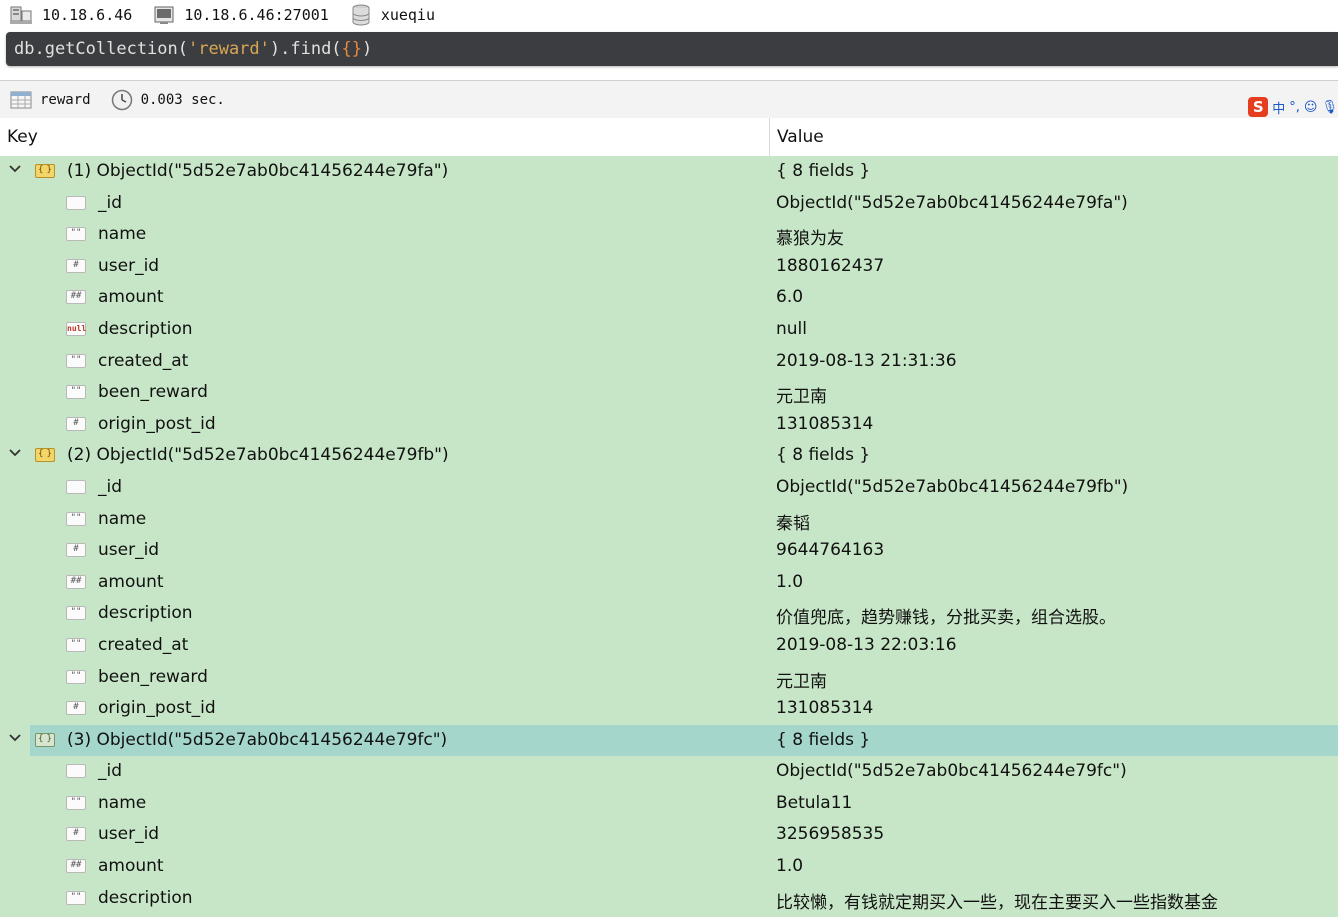  I want to click on ime-punct: °,, so click(1294, 107).